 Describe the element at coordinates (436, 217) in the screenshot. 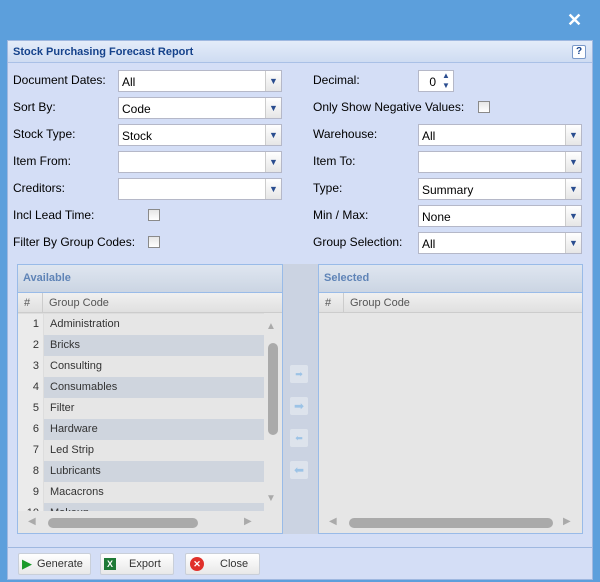

I see `combo-value: None` at that location.